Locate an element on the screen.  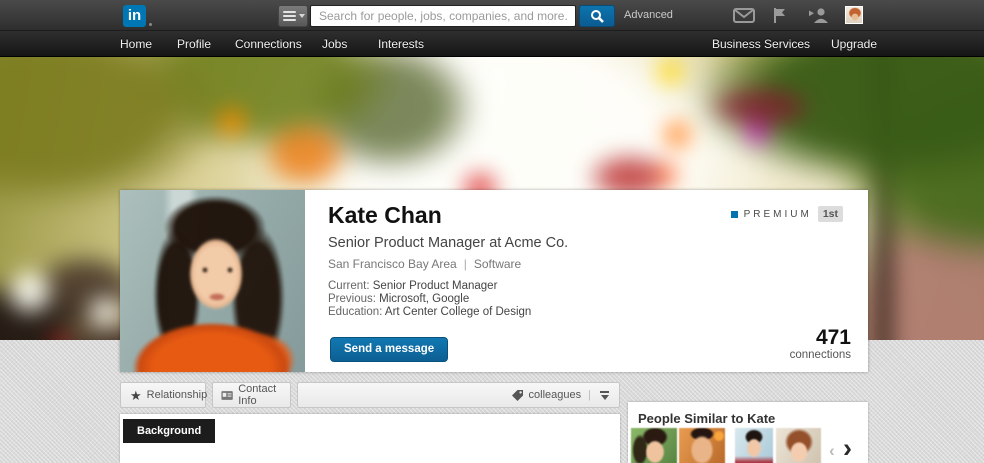
detail-previous: Previous: Microsoft, Google is located at coordinates (429, 299).